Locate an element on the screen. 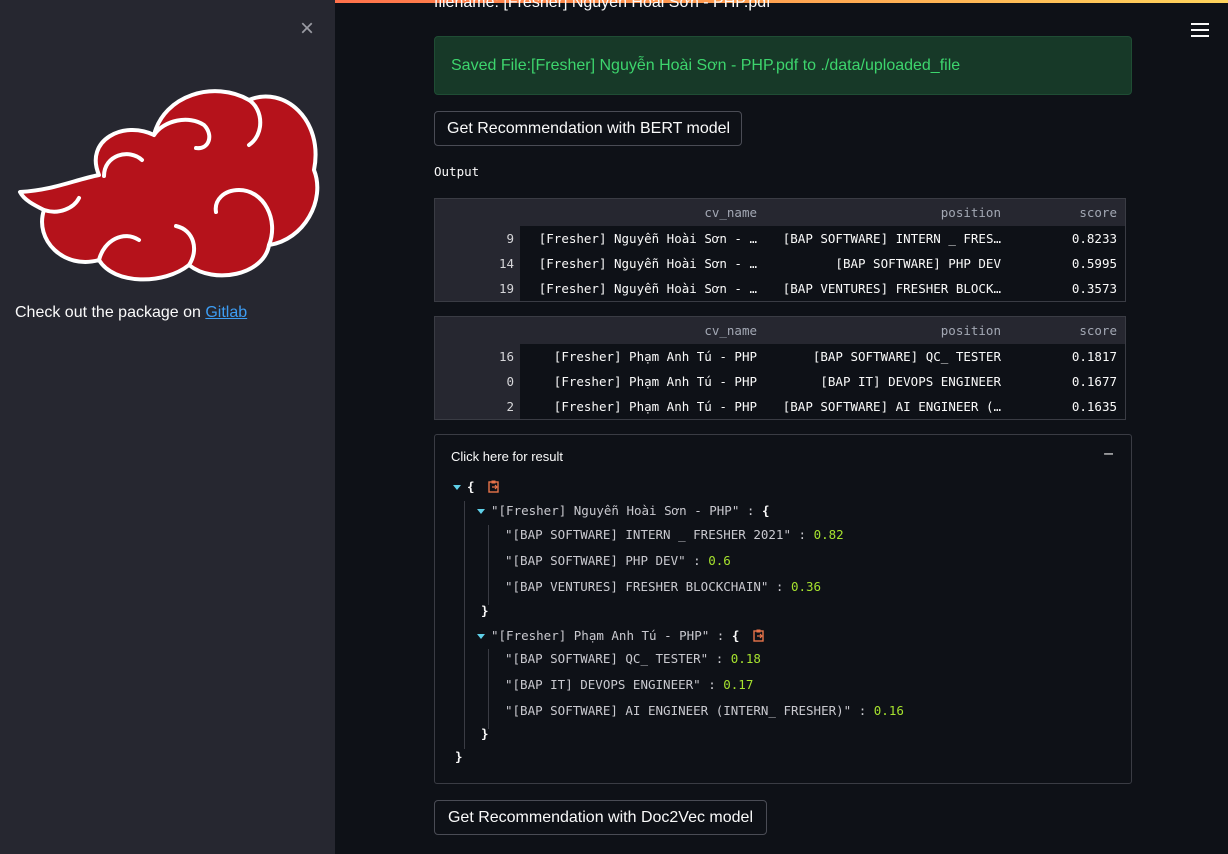  gitlab-text: Check out the package on Gitlab is located at coordinates (131, 313).